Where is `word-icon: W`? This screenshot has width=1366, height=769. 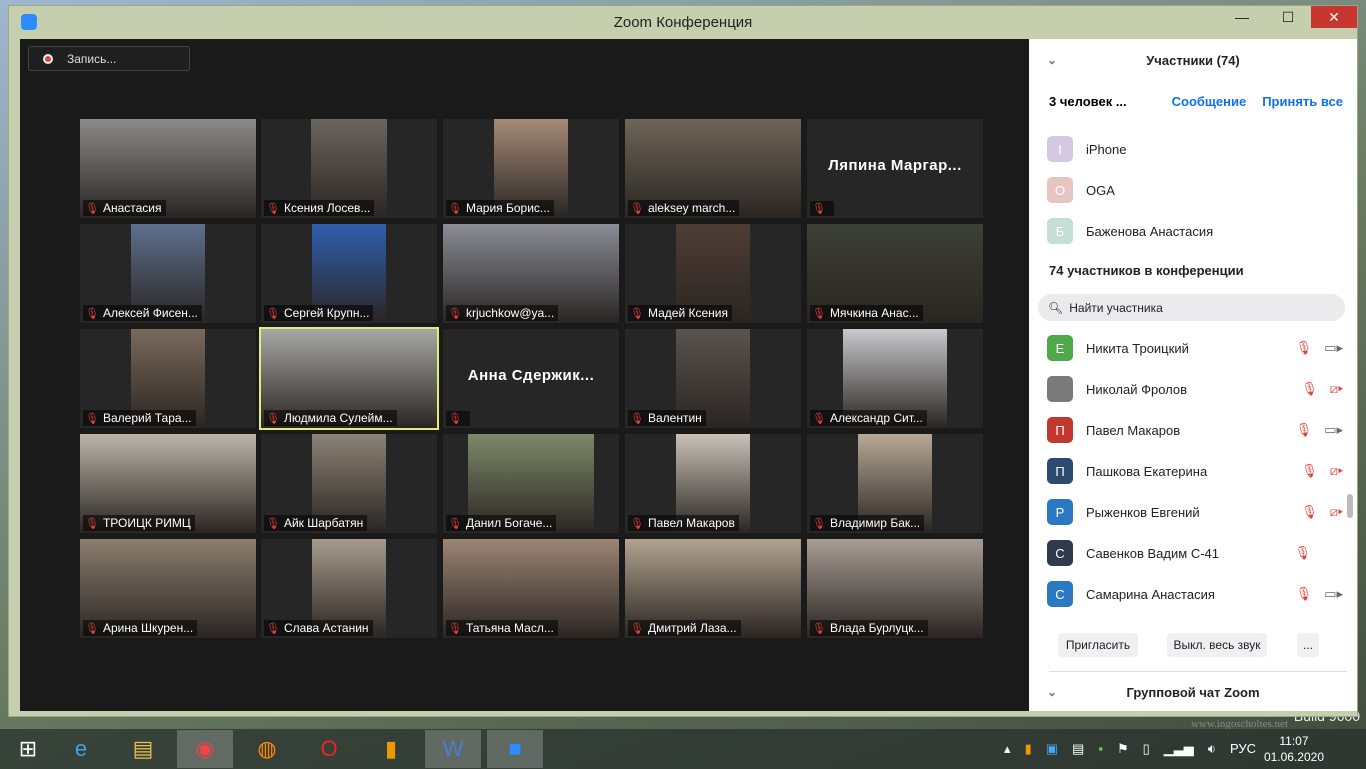 word-icon: W is located at coordinates (453, 749).